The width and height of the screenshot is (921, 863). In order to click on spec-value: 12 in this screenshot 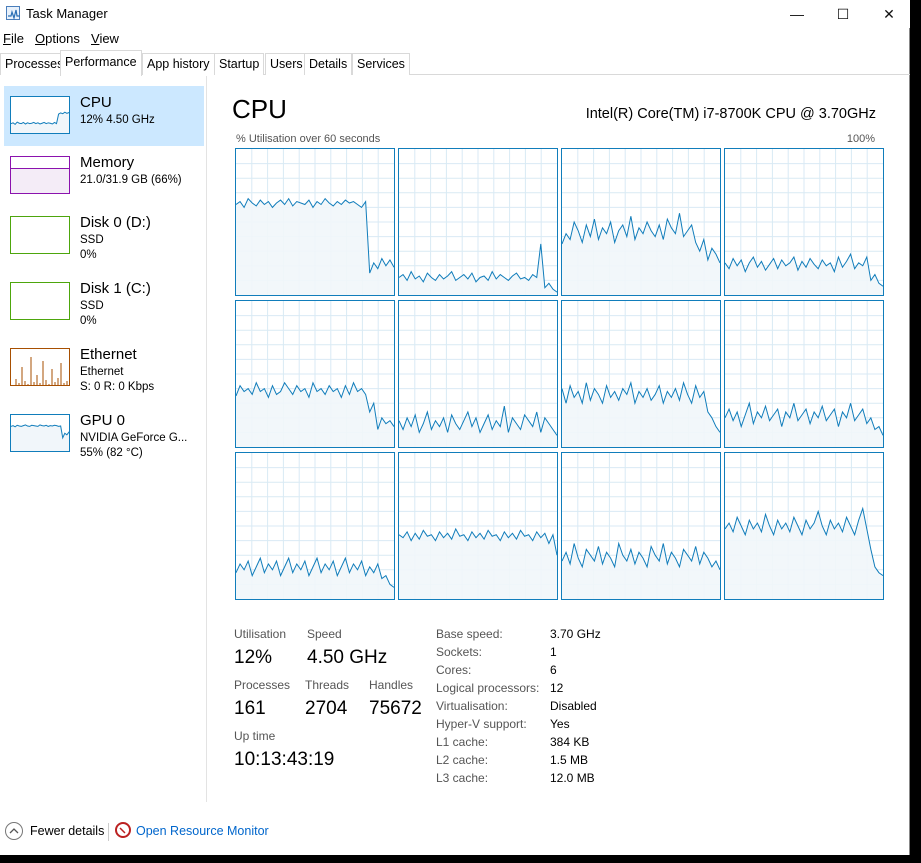, I will do `click(557, 688)`.